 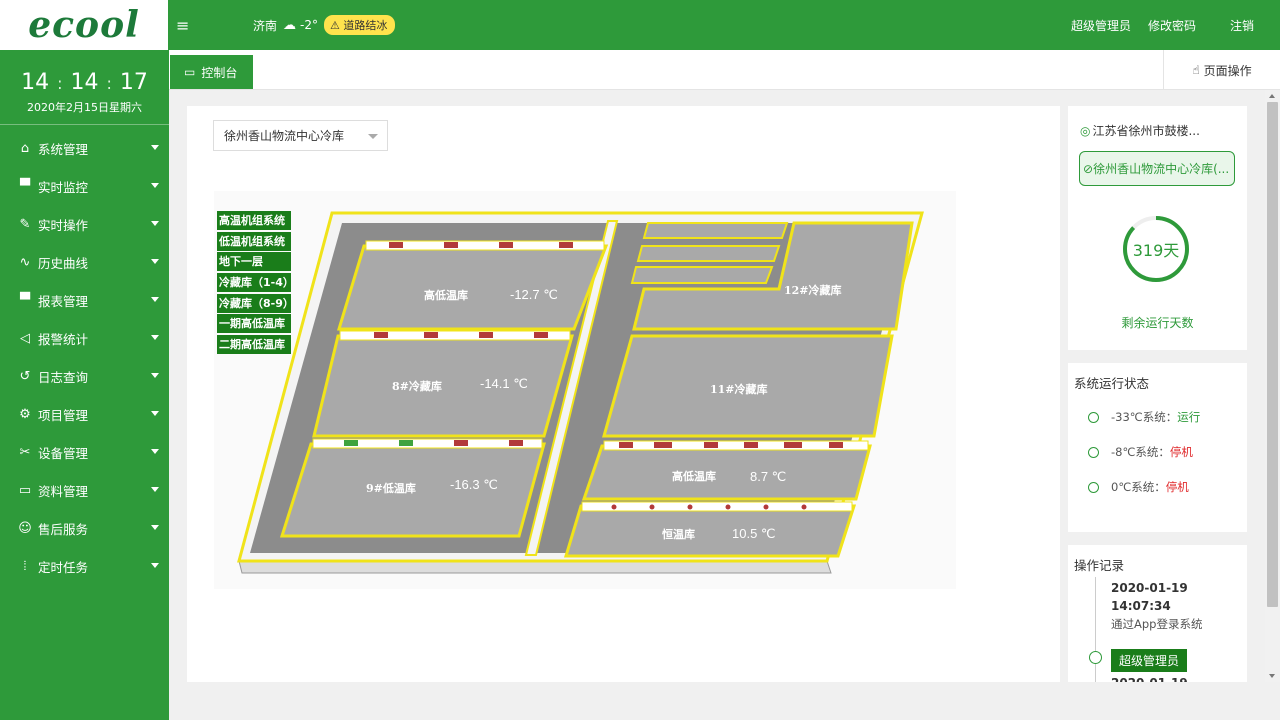 I want to click on hand-pointer-icon: ☝, so click(x=1196, y=70).